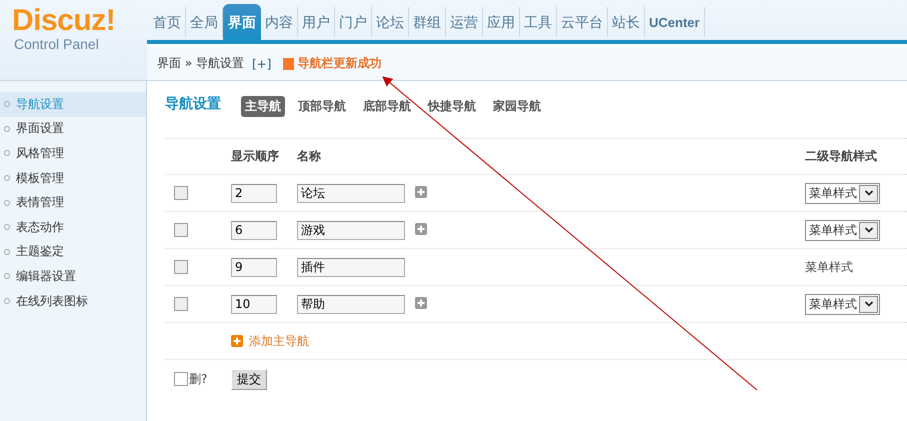  What do you see at coordinates (73, 202) in the screenshot?
I see `sidebar-item: 表情管理` at bounding box center [73, 202].